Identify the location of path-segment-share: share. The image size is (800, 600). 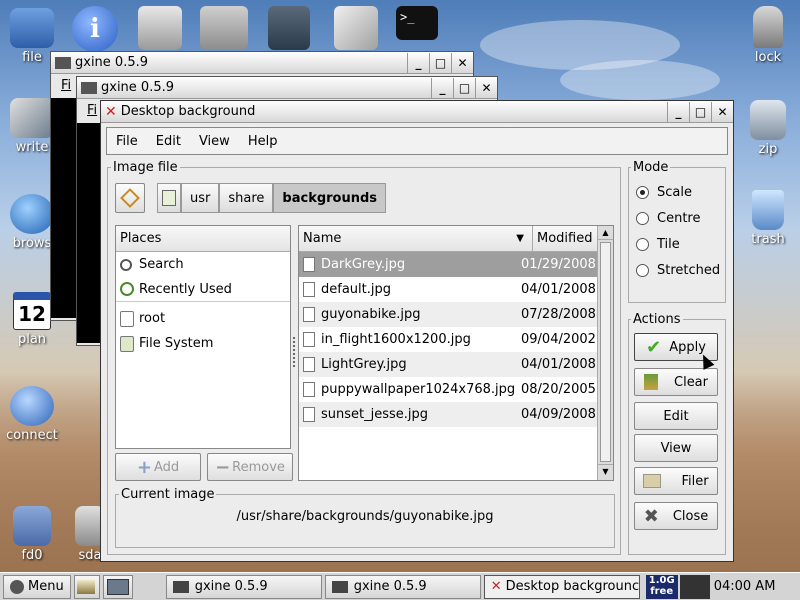
(246, 198).